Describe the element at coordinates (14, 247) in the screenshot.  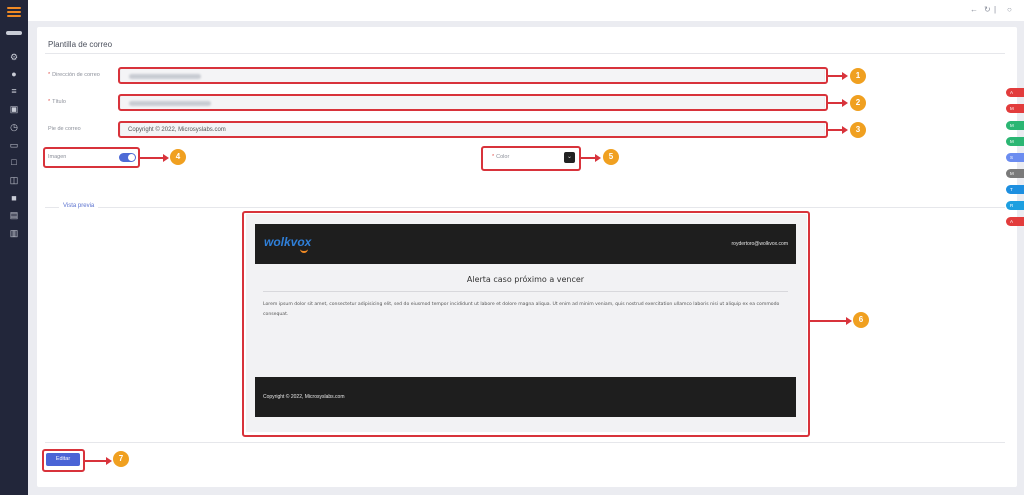
I see `sidebar: ⚙ ● ≡ ▣ ◷ ▭ □ ◫ ■ ▤ ▥` at that location.